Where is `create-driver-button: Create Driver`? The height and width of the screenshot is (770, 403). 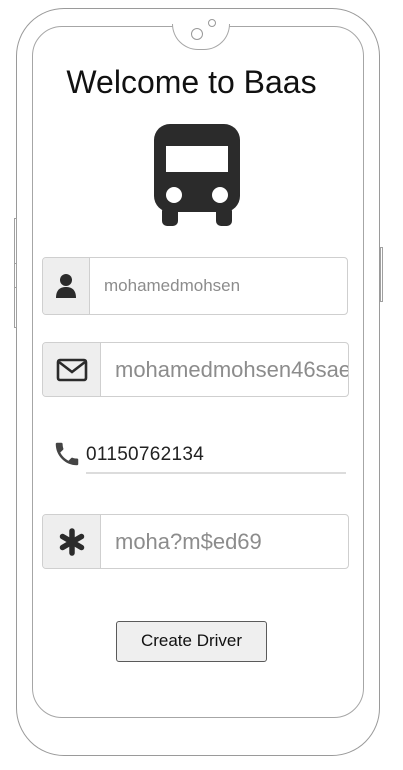
create-driver-button: Create Driver is located at coordinates (191, 641).